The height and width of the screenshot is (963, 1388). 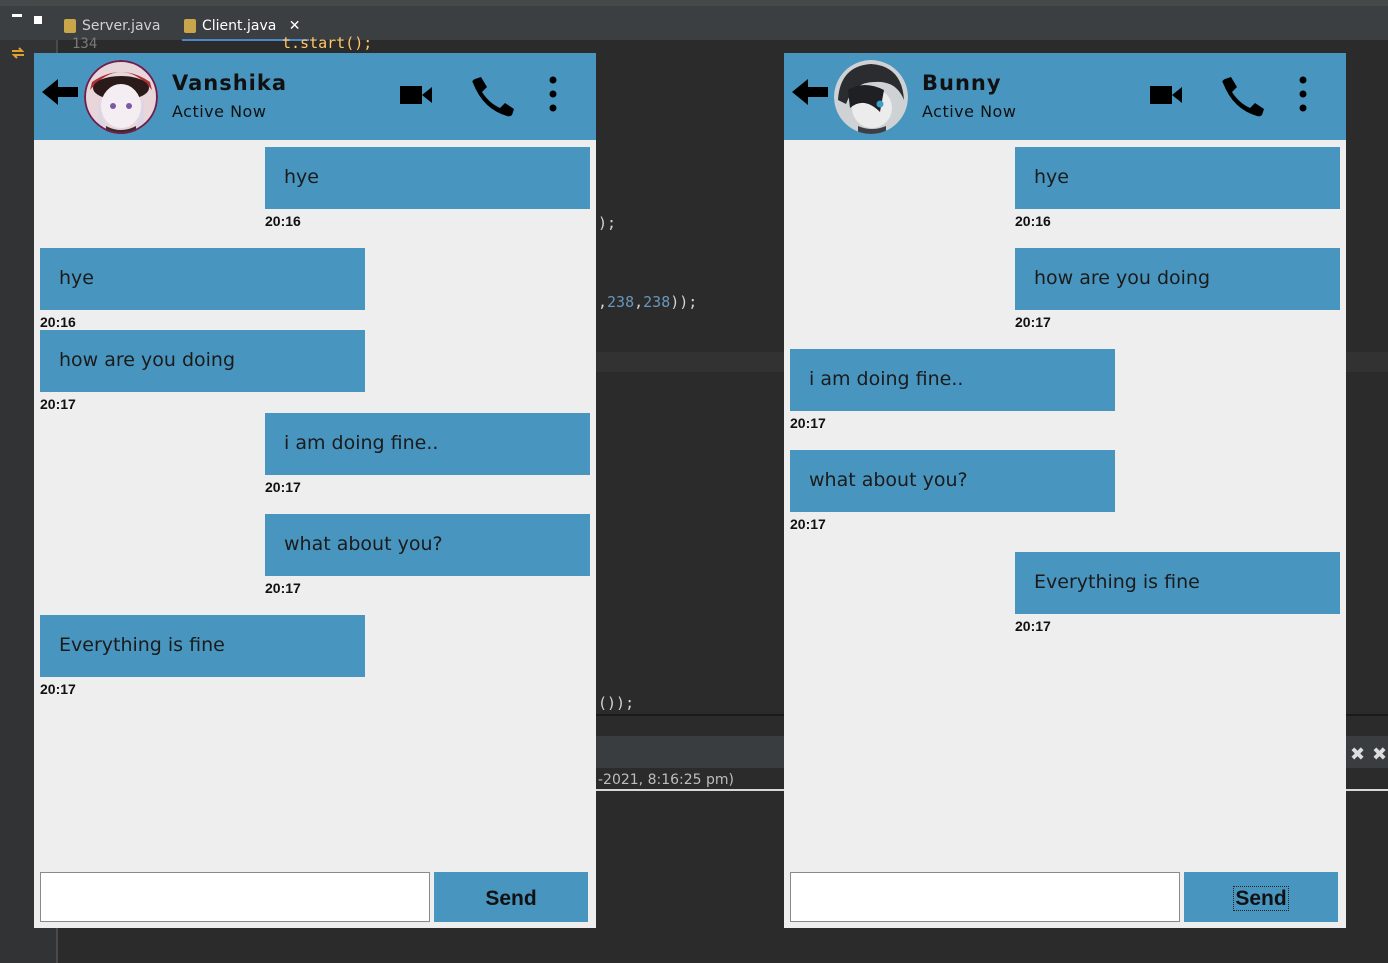 I want to click on message-bubble-sent: how are you doing, so click(x=1177, y=279).